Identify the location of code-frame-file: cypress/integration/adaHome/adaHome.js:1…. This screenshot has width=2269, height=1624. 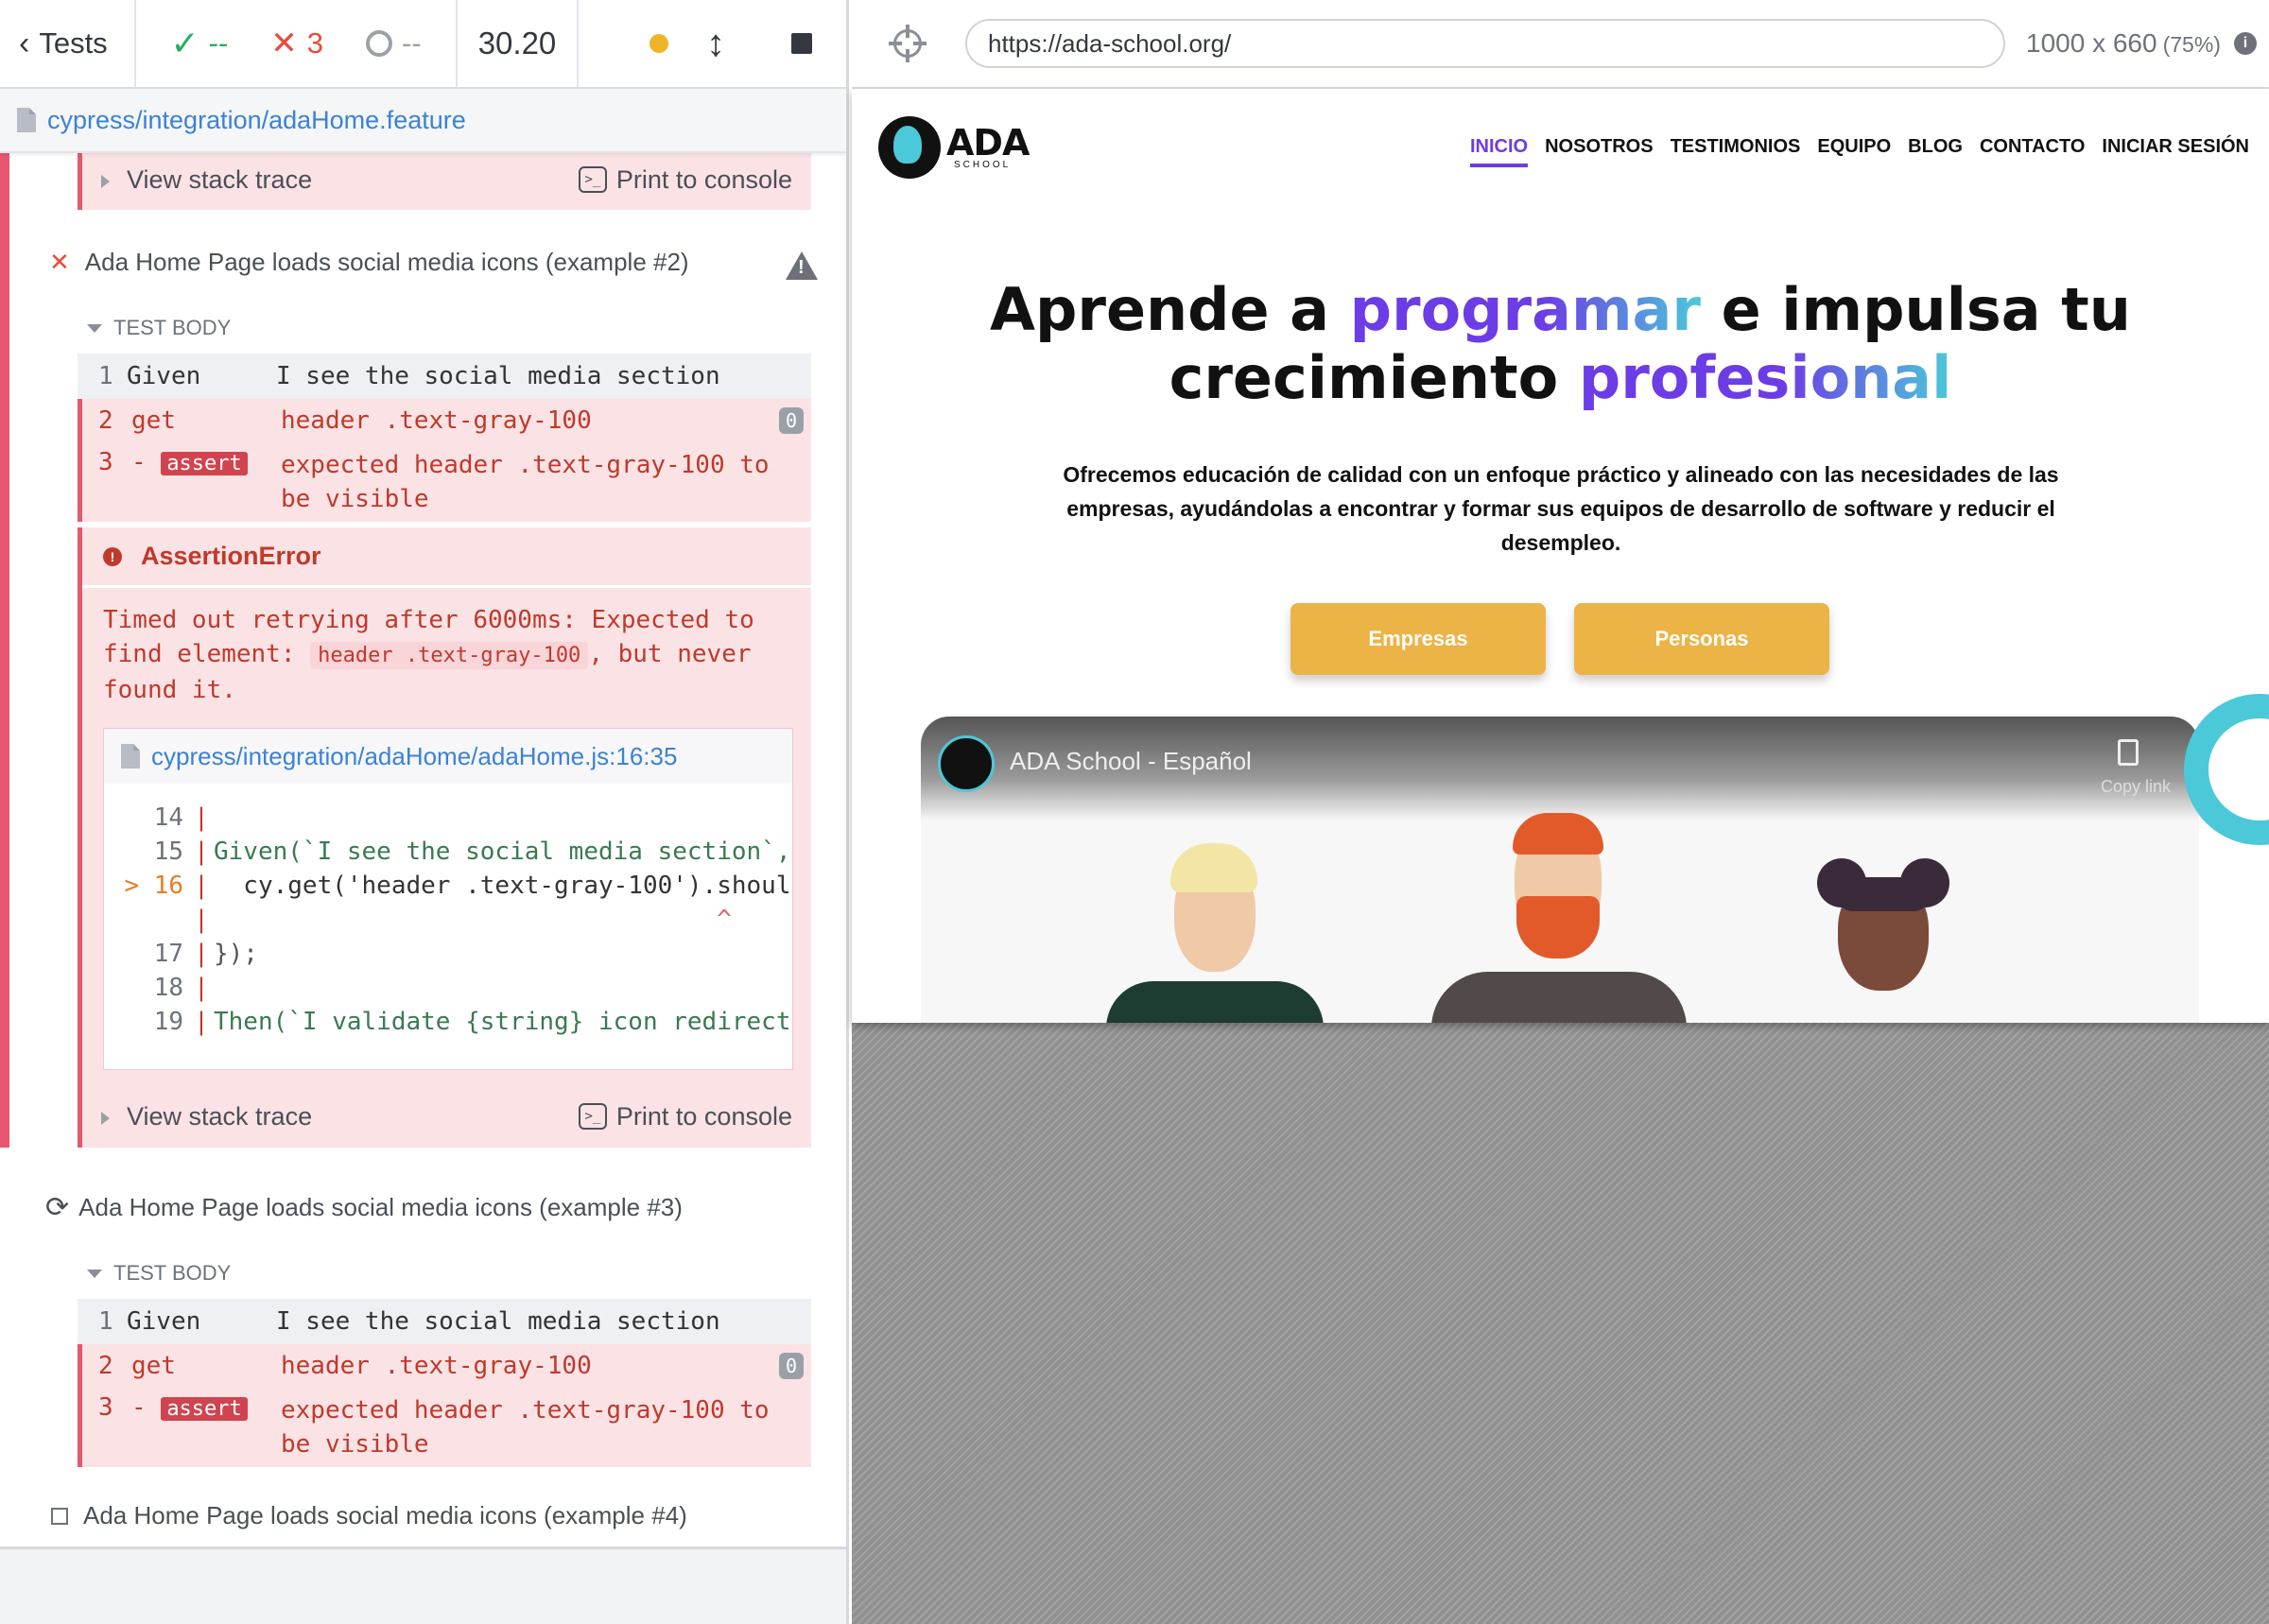
(448, 756).